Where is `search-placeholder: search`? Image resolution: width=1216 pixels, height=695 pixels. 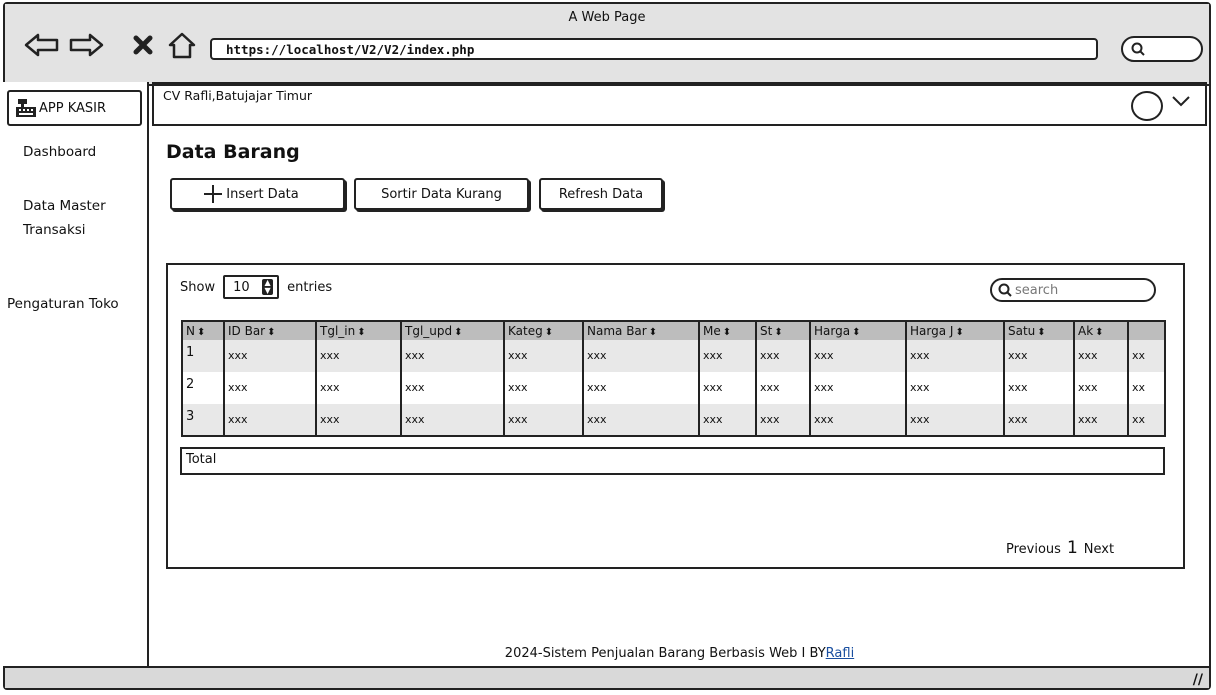 search-placeholder: search is located at coordinates (1037, 290).